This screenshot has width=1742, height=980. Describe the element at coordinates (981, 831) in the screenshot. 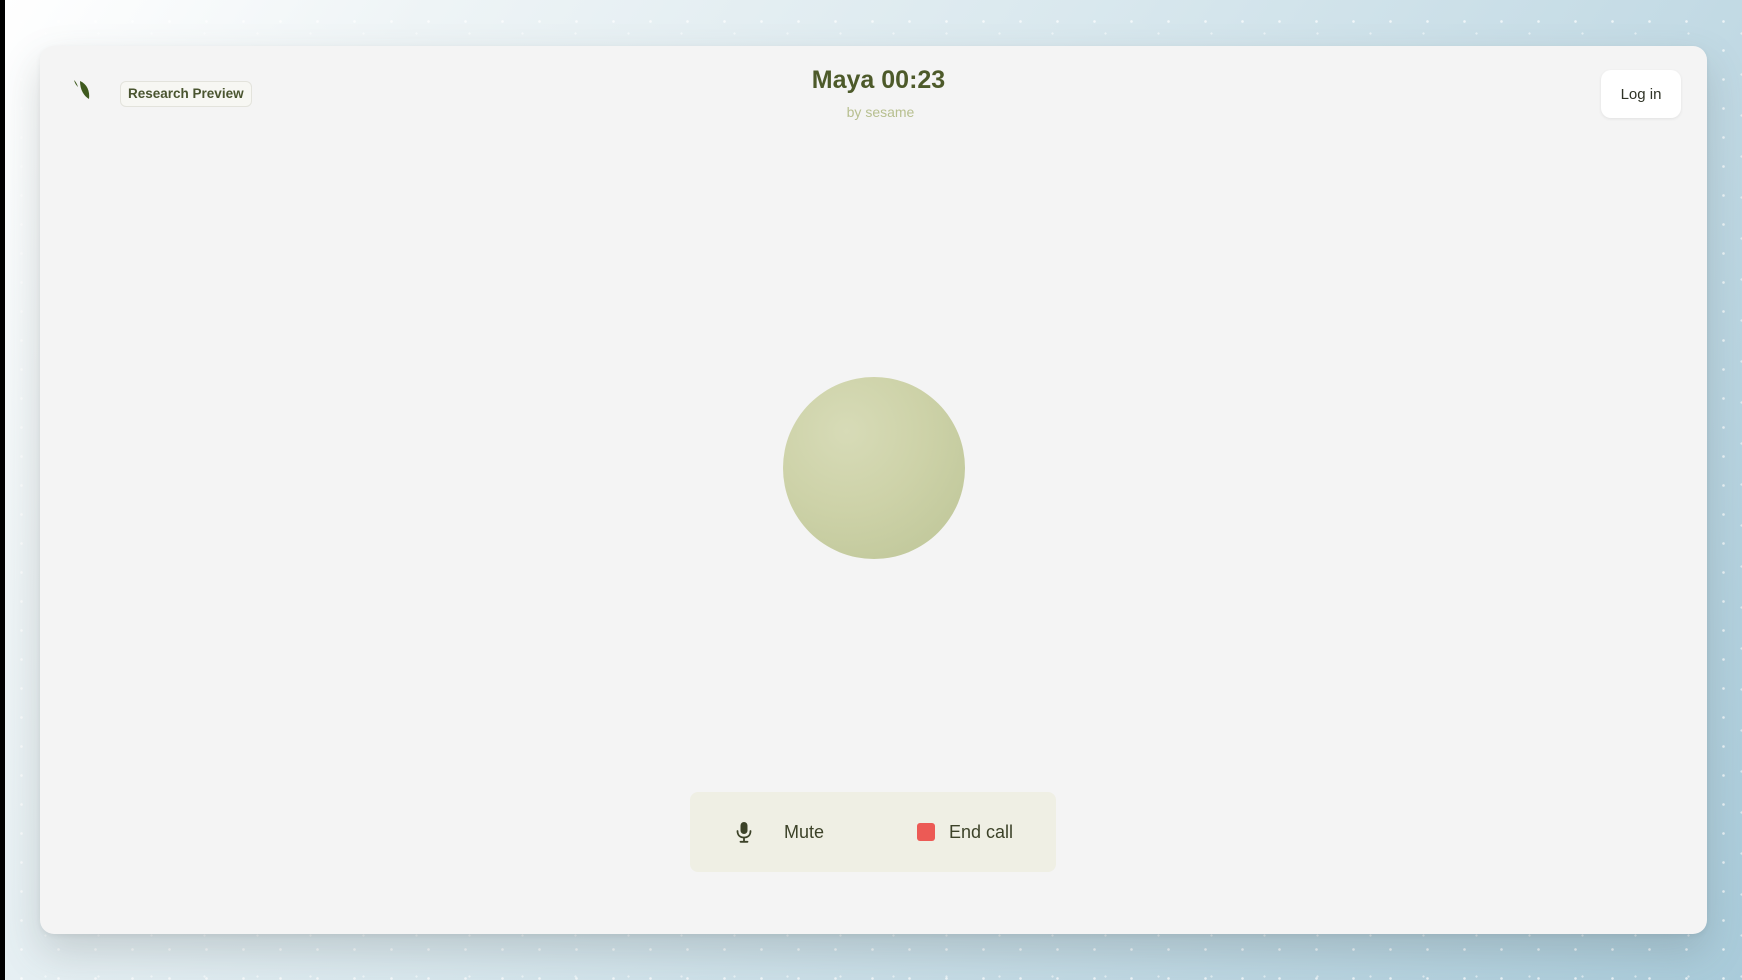

I see `end-call-label: End call` at that location.